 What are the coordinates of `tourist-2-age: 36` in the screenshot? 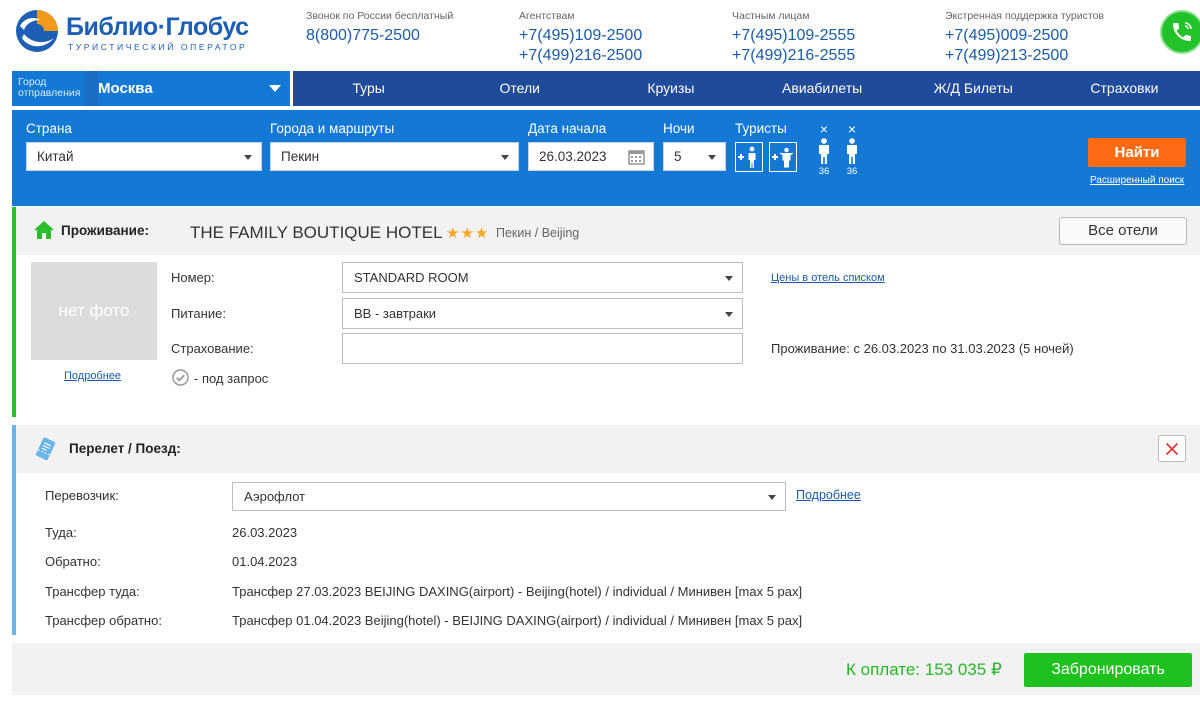 It's located at (852, 171).